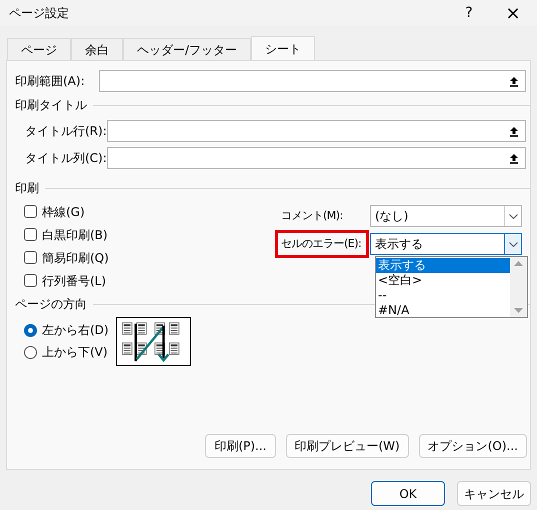  Describe the element at coordinates (75, 352) in the screenshot. I see `radio-label: 上から下(V)` at that location.